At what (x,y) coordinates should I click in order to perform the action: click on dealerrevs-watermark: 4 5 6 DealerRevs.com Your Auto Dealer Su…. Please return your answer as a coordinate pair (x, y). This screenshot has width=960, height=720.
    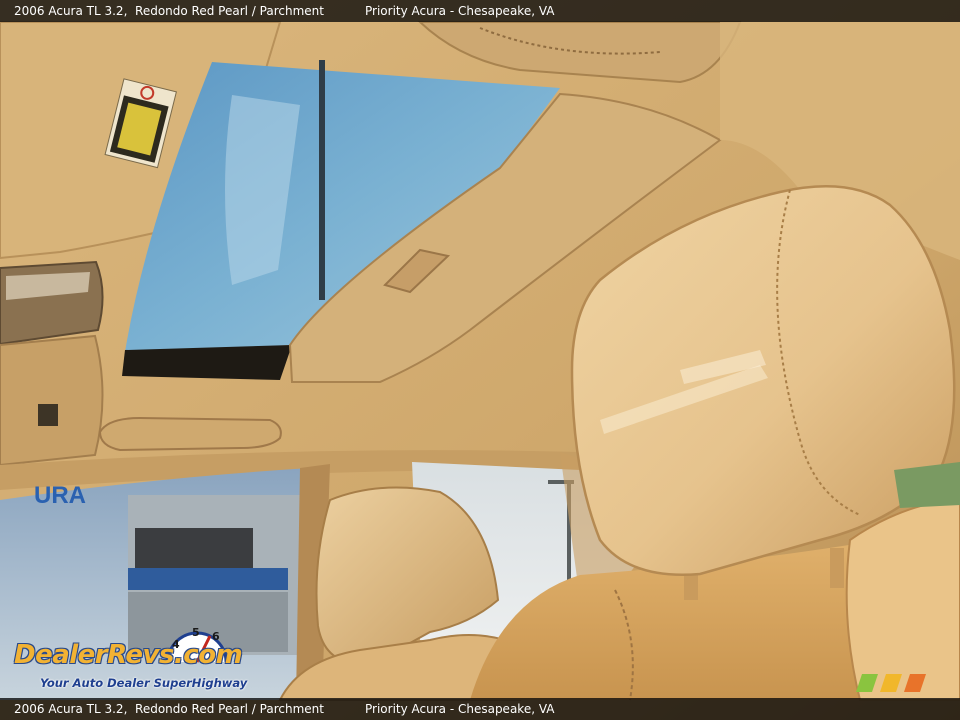
    Looking at the image, I should click on (137, 660).